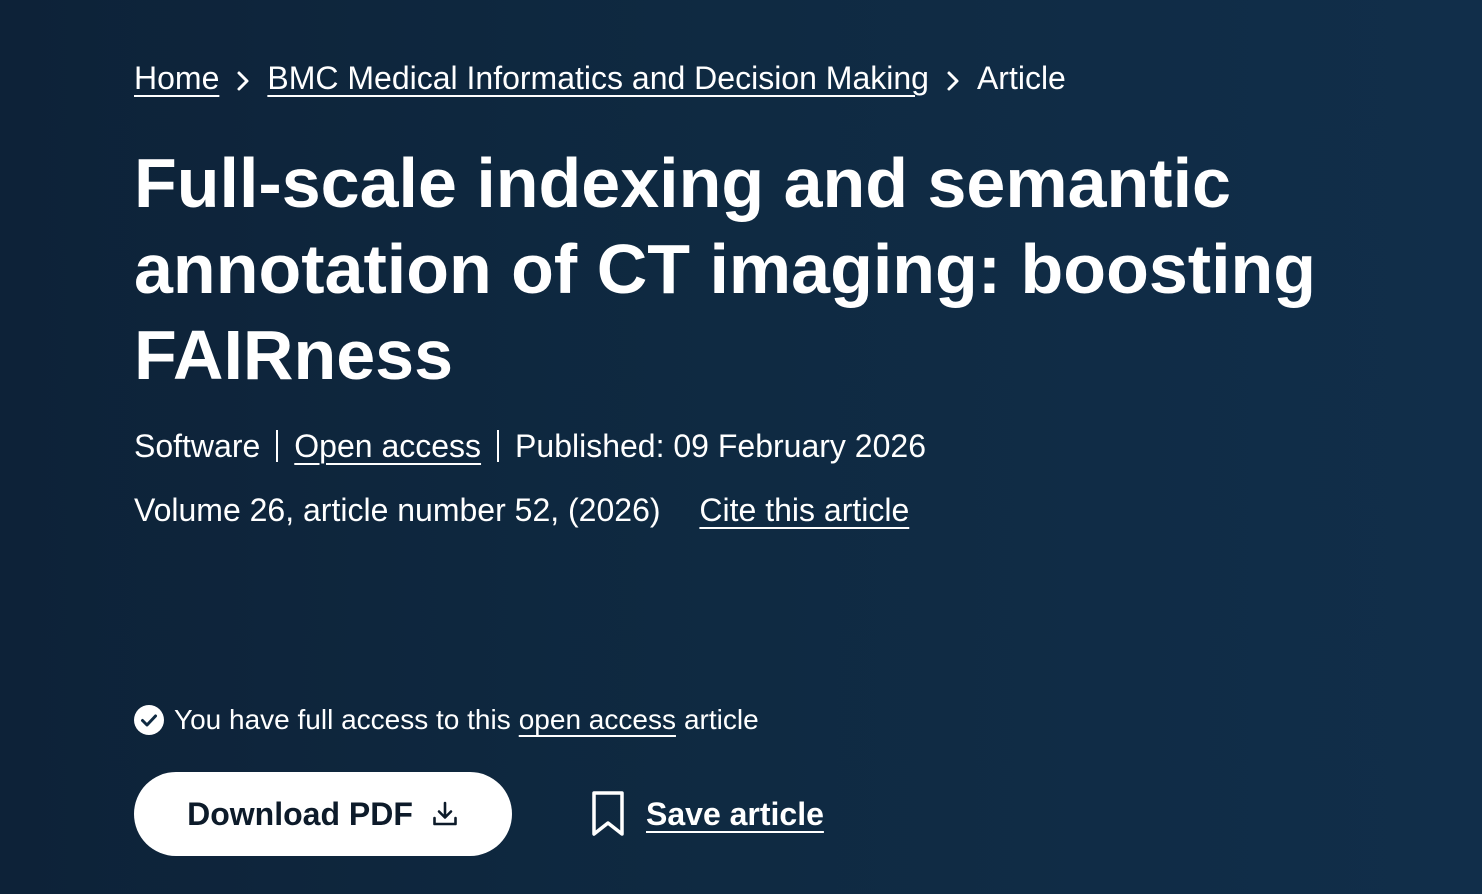  I want to click on article-actions: Download PDF Save article, so click(479, 814).